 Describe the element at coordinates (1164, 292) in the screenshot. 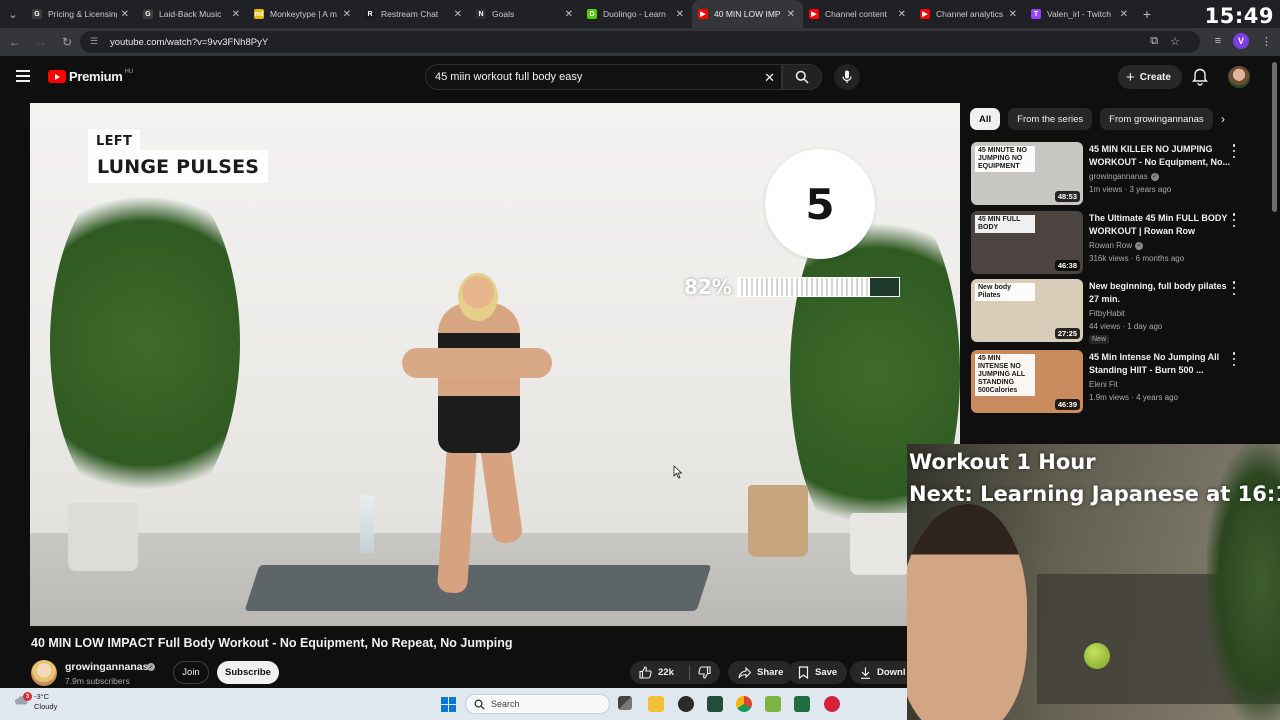

I see `recommendation-title: New beginning, full body pilates 27 min.` at that location.